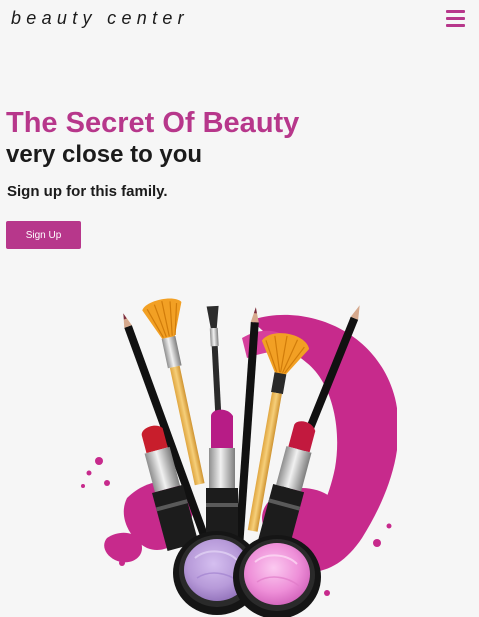 Image resolution: width=479 pixels, height=617 pixels. I want to click on brand-logo: beauty center, so click(100, 18).